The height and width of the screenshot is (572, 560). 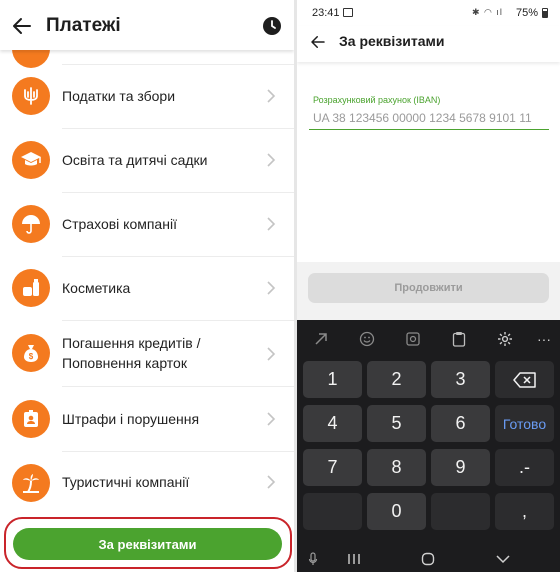 I want to click on key-blank-left, so click(x=332, y=511).